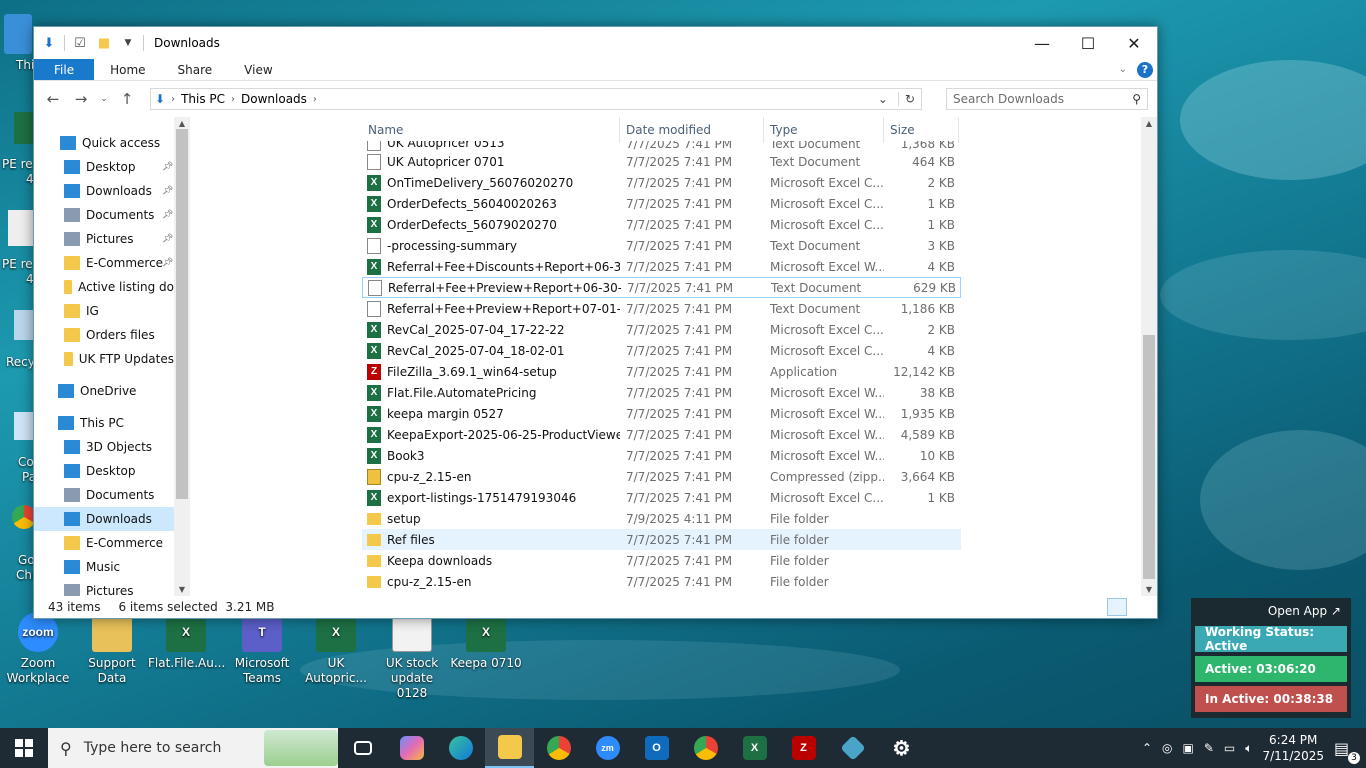 This screenshot has width=1366, height=768. Describe the element at coordinates (80, 43) in the screenshot. I see `properties-icon: ☑` at that location.